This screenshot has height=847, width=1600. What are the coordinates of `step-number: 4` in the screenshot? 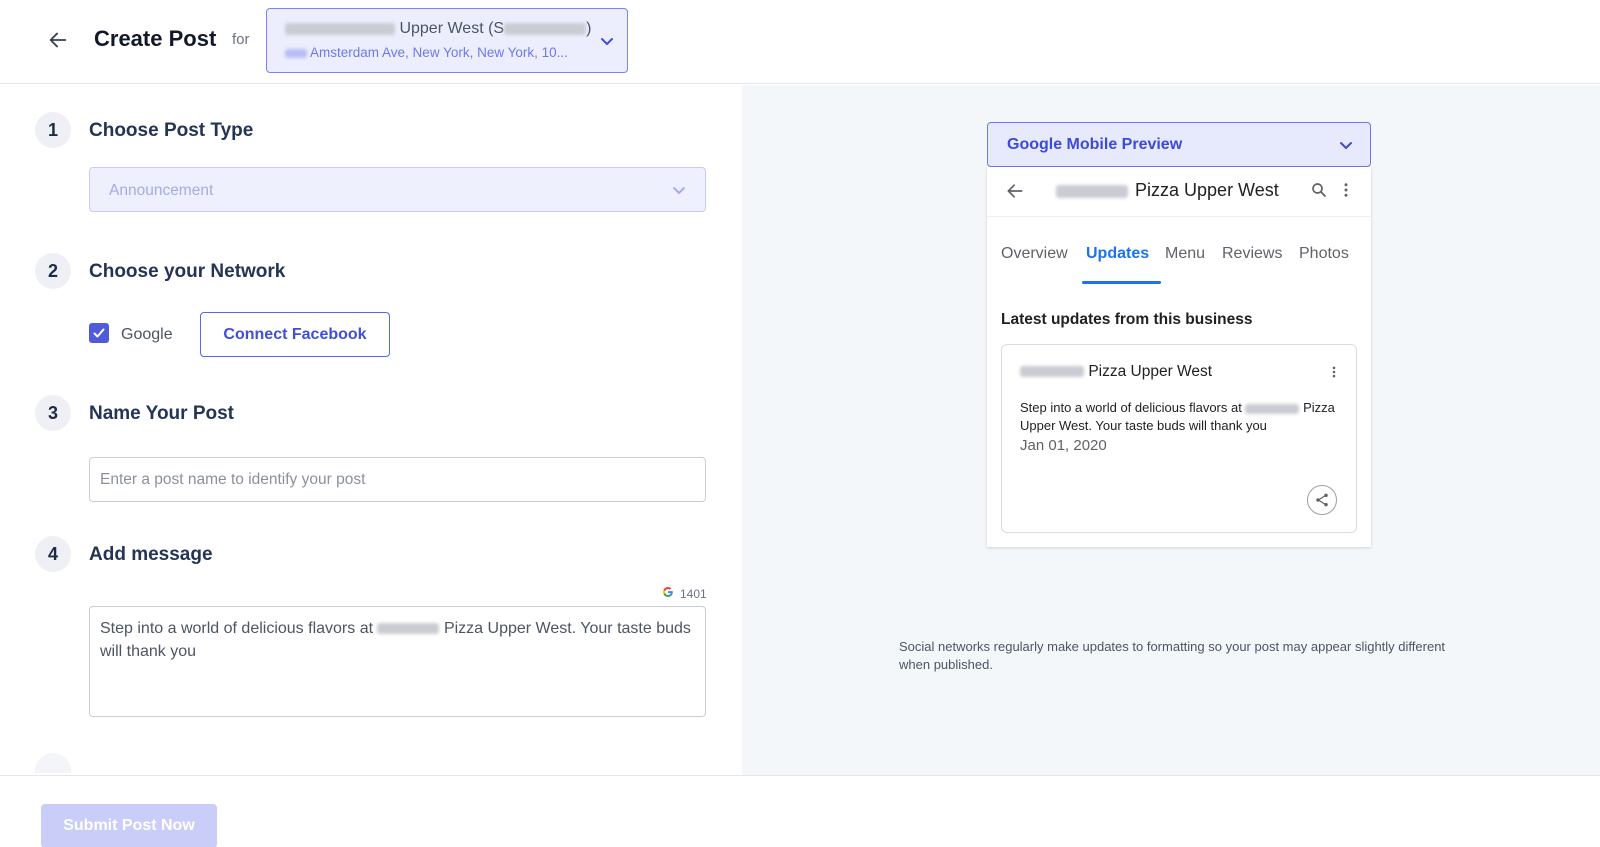 It's located at (53, 554).